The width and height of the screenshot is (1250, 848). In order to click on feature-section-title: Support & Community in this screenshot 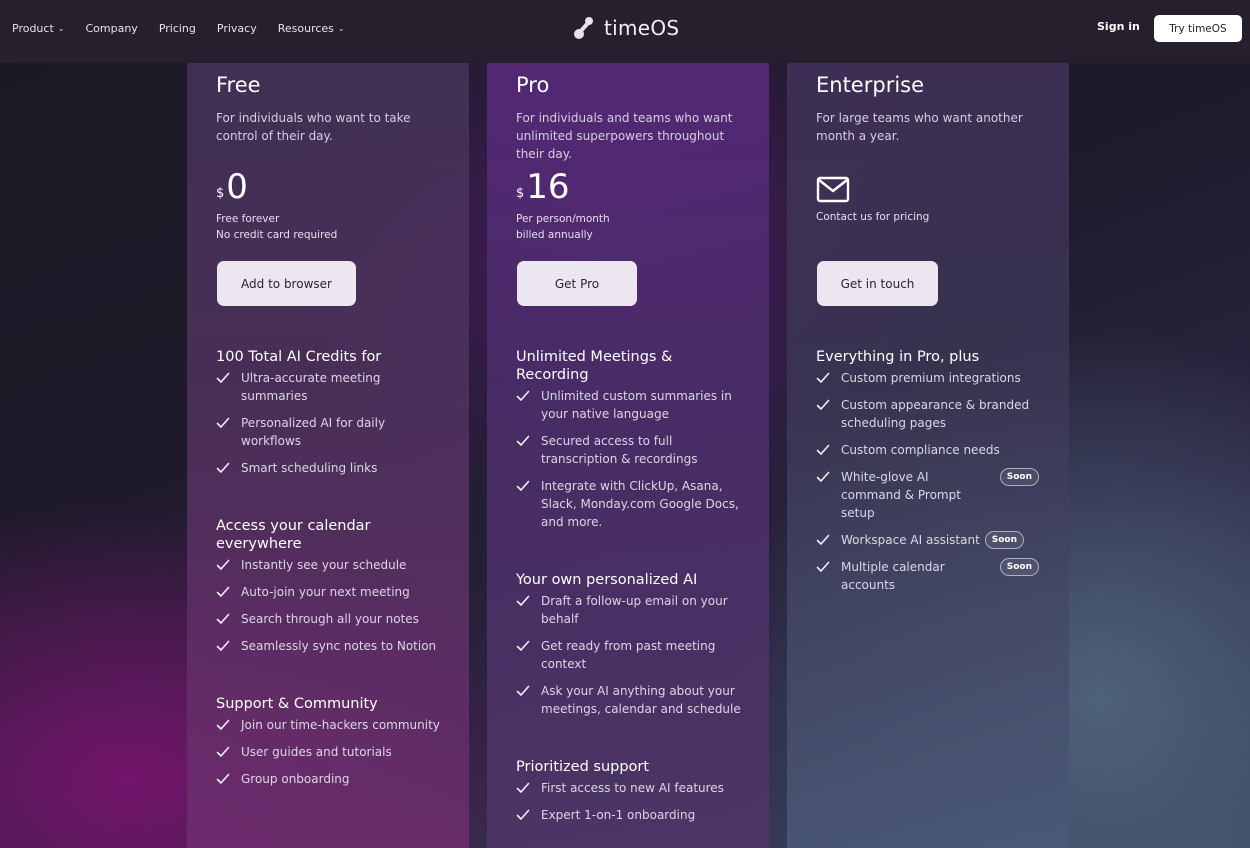, I will do `click(297, 704)`.